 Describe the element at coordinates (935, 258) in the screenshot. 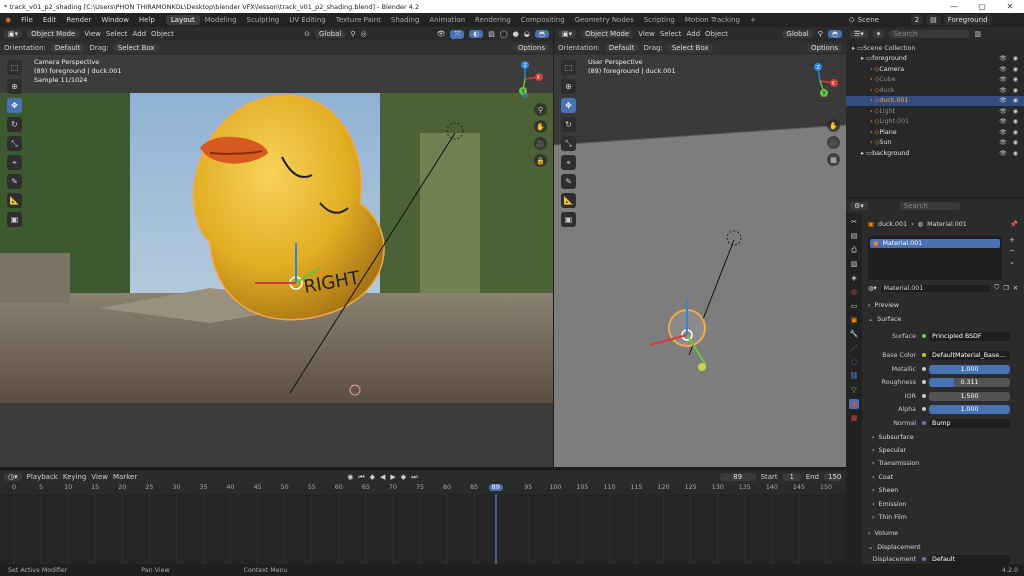

I see `material-slot-list: ● Material.001` at that location.